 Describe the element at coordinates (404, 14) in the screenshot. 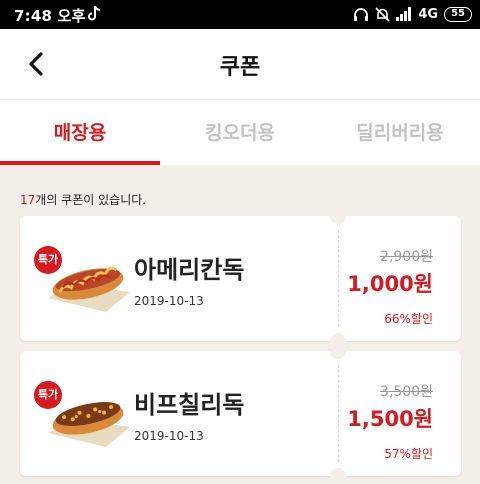

I see `signal-icon` at that location.